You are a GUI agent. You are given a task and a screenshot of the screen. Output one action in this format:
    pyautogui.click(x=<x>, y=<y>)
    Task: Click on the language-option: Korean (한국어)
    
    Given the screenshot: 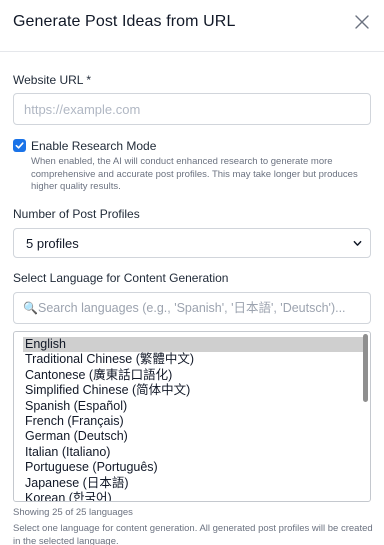 What is the action you would take?
    pyautogui.click(x=193, y=496)
    